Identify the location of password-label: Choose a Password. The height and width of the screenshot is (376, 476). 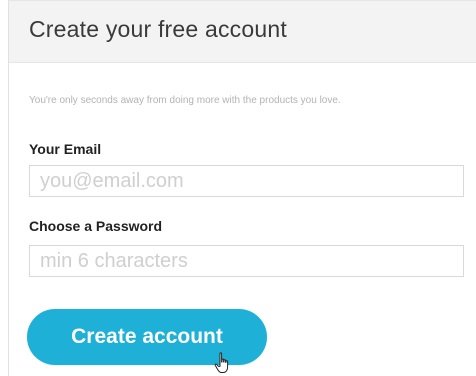
(96, 226).